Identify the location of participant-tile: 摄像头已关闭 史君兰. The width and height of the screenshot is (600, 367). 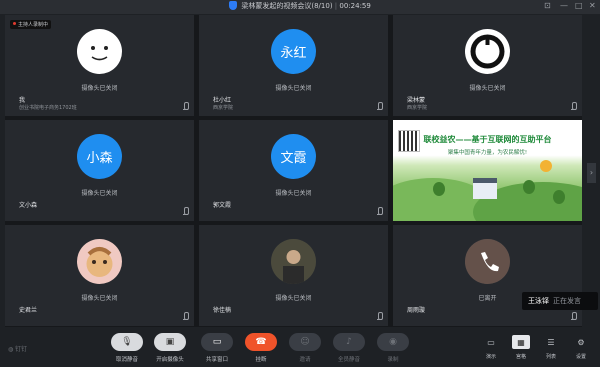
(99, 275).